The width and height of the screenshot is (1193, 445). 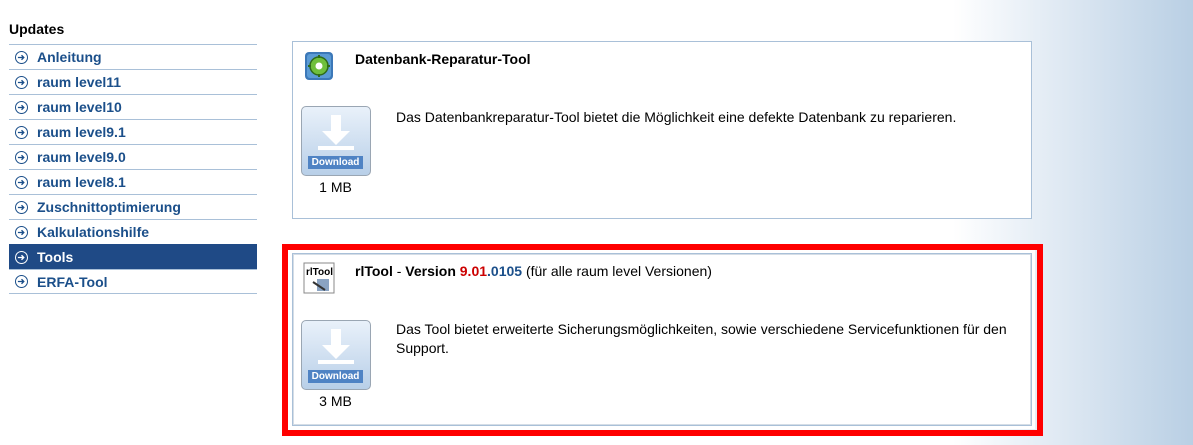 I want to click on file-size: 1 MB, so click(x=335, y=187).